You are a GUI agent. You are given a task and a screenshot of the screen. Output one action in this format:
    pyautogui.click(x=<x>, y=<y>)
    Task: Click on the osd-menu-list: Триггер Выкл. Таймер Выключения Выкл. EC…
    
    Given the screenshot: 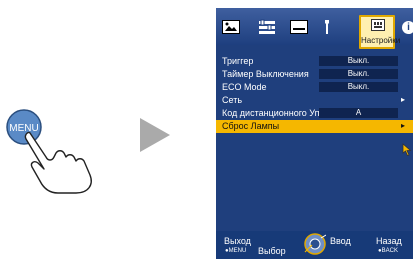 What is the action you would take?
    pyautogui.click(x=314, y=94)
    